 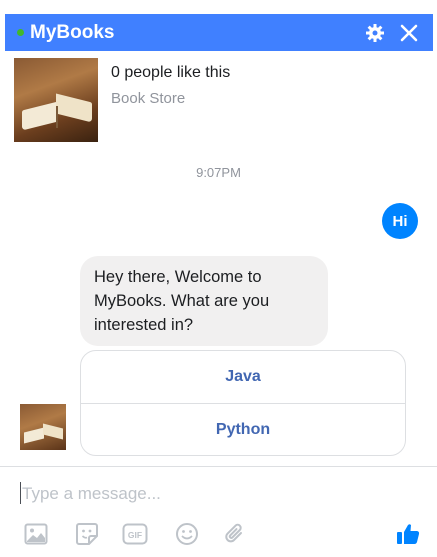 What do you see at coordinates (171, 72) in the screenshot?
I see `page-likes: 0 people like this` at bounding box center [171, 72].